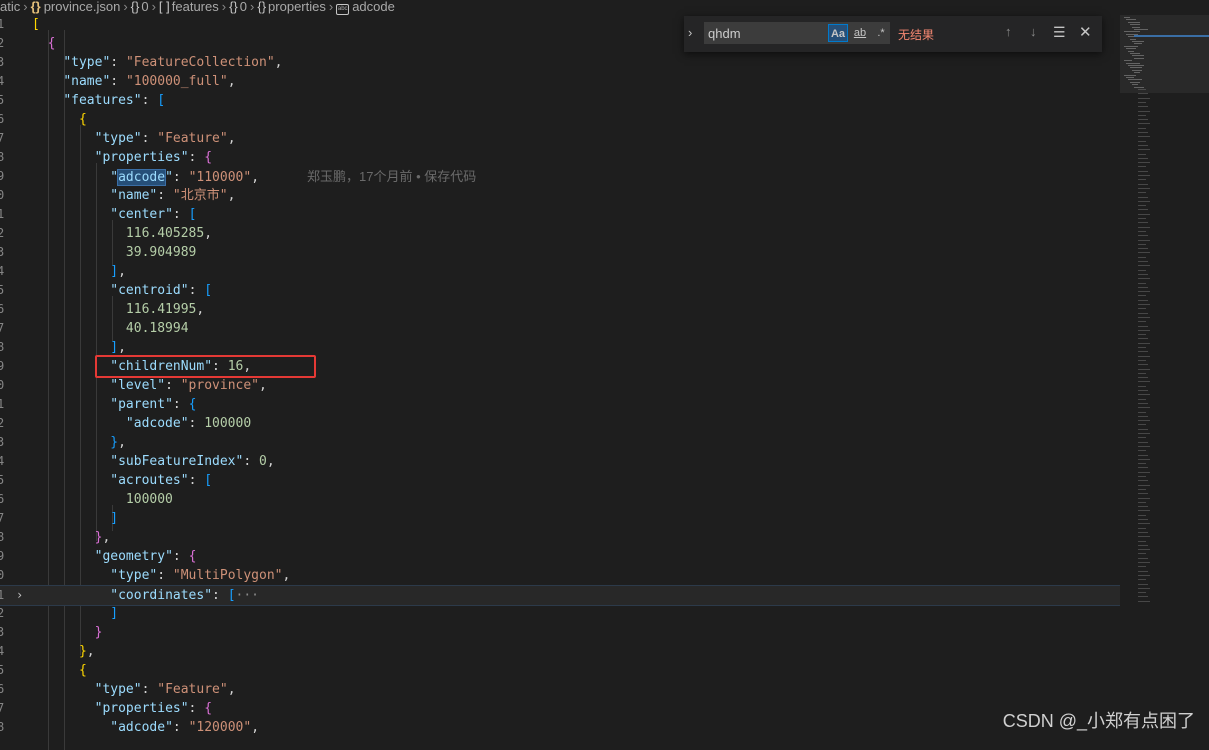  What do you see at coordinates (102, 499) in the screenshot?
I see `code-line: 100000` at bounding box center [102, 499].